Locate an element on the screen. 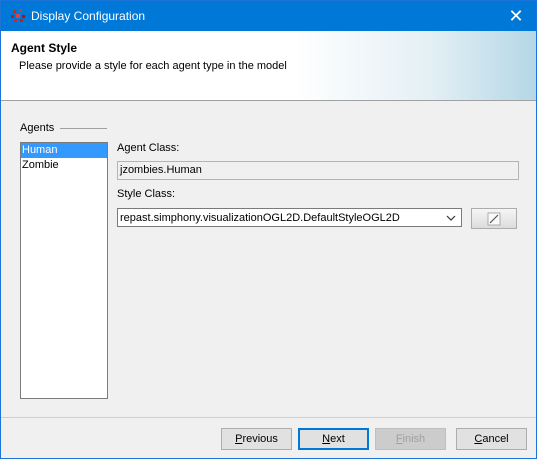 Image resolution: width=537 pixels, height=459 pixels. list-item-zombie: Zombie is located at coordinates (64, 165).